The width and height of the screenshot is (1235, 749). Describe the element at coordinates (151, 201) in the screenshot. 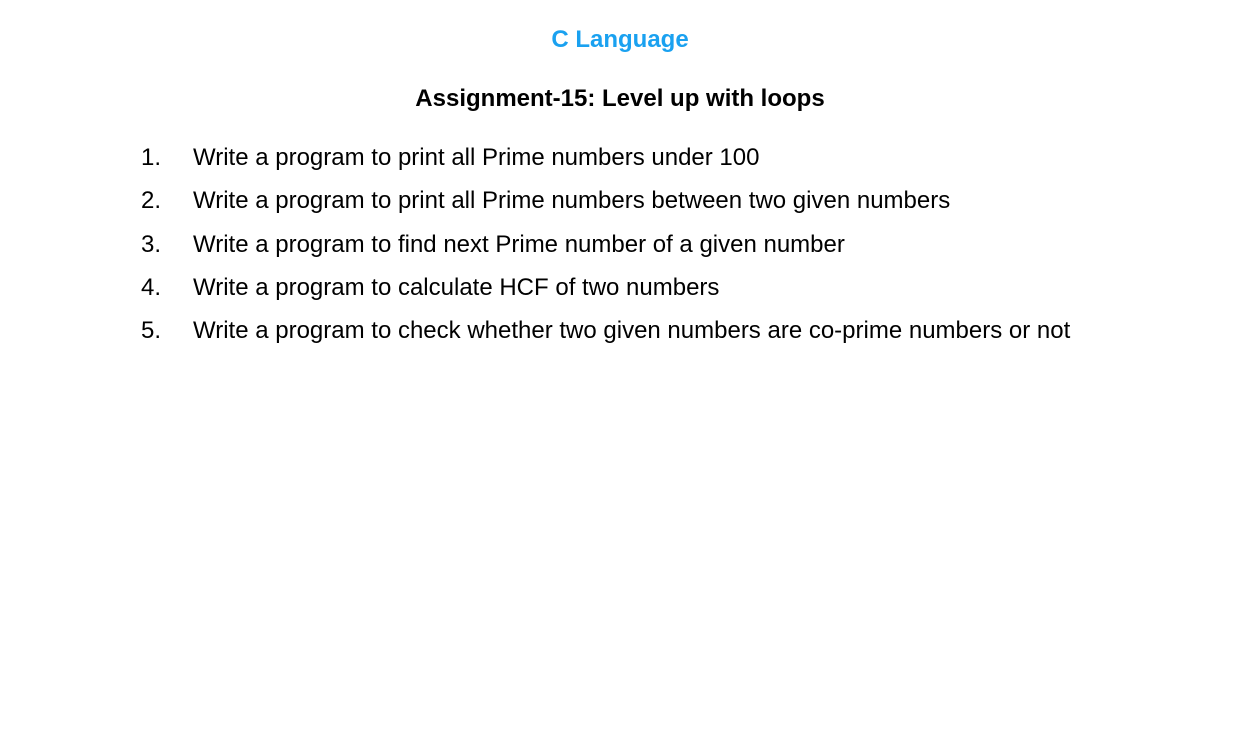

I see `question-number: 2.` at that location.